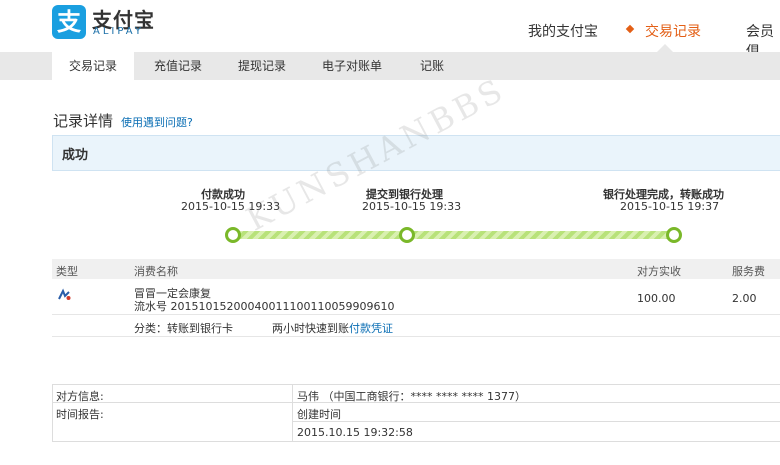  Describe the element at coordinates (748, 271) in the screenshot. I see `col-fee: 服务费` at that location.